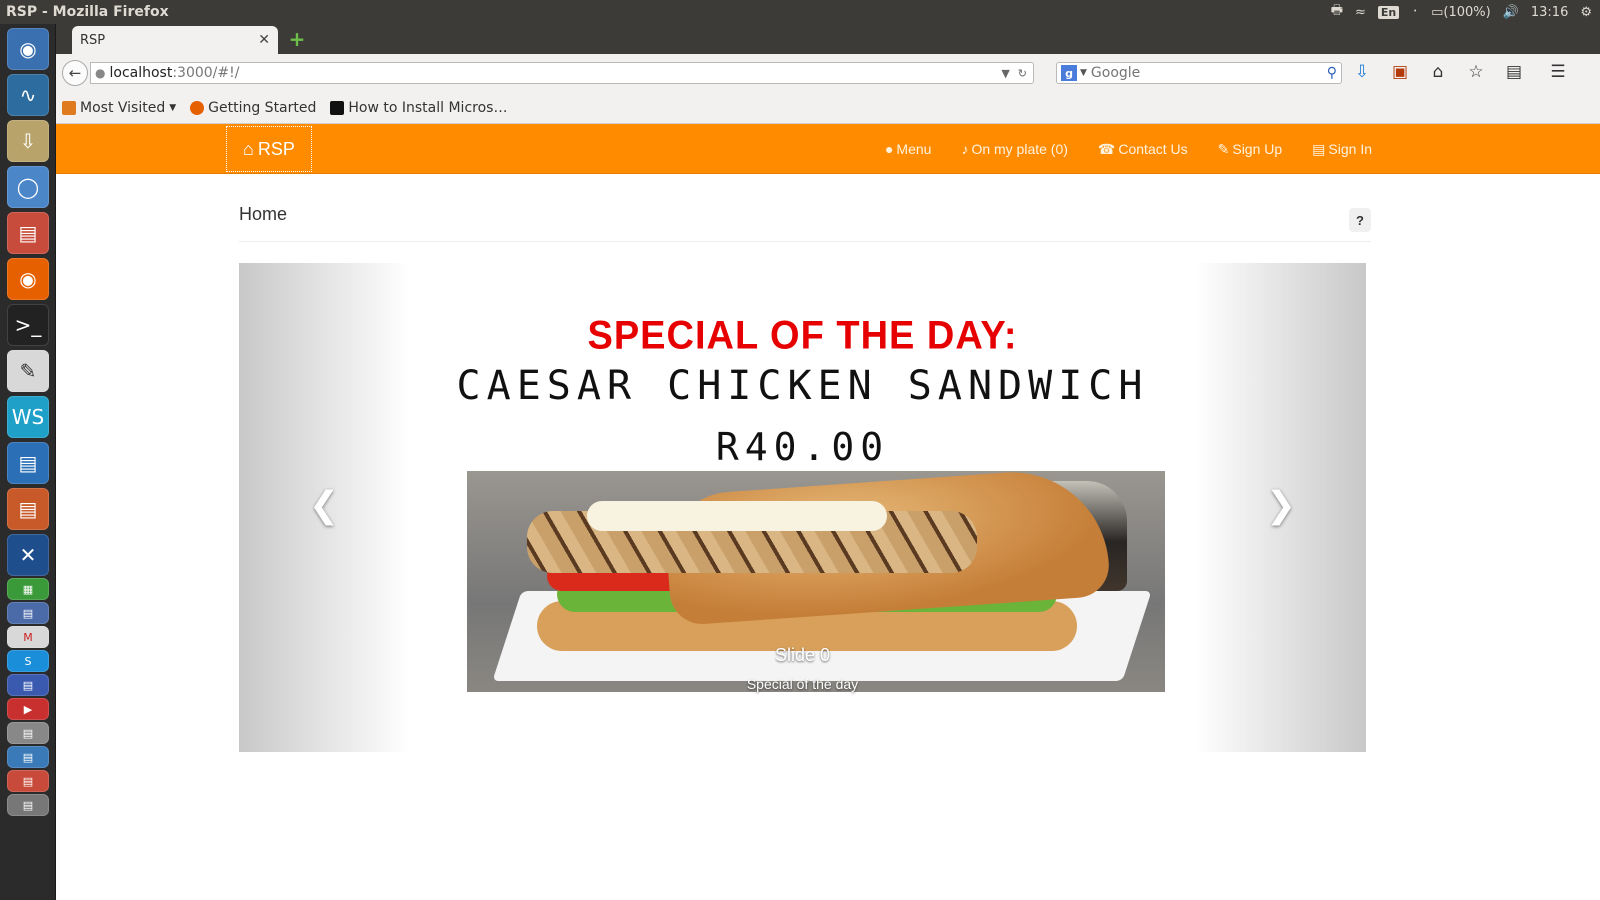 Image resolution: width=1600 pixels, height=900 pixels. I want to click on writer-icon: ▤, so click(28, 463).